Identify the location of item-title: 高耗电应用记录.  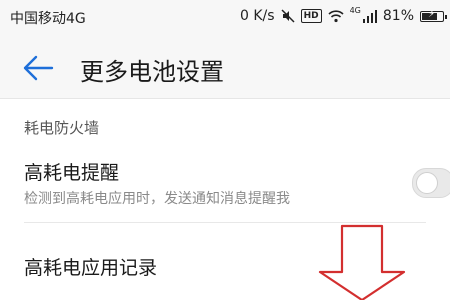
(91, 268).